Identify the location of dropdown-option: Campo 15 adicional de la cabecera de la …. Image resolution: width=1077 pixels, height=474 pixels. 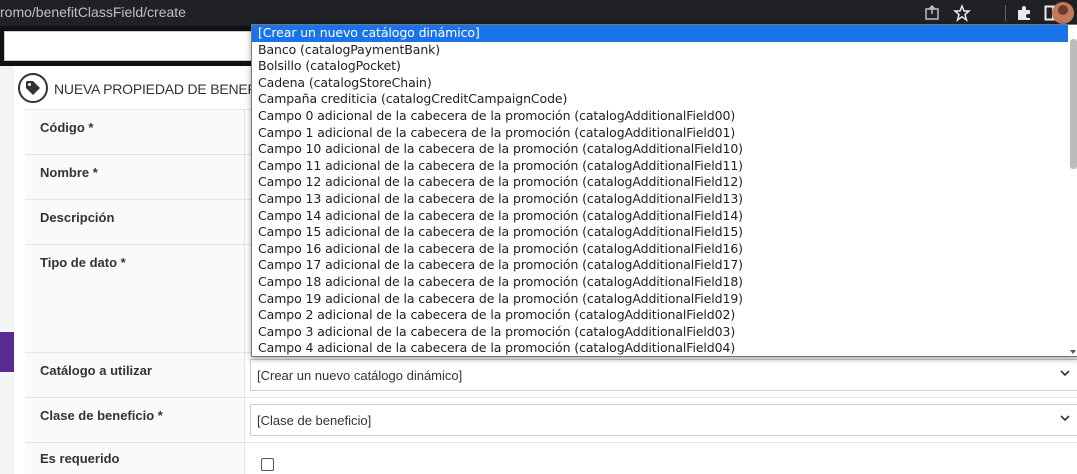
(664, 232).